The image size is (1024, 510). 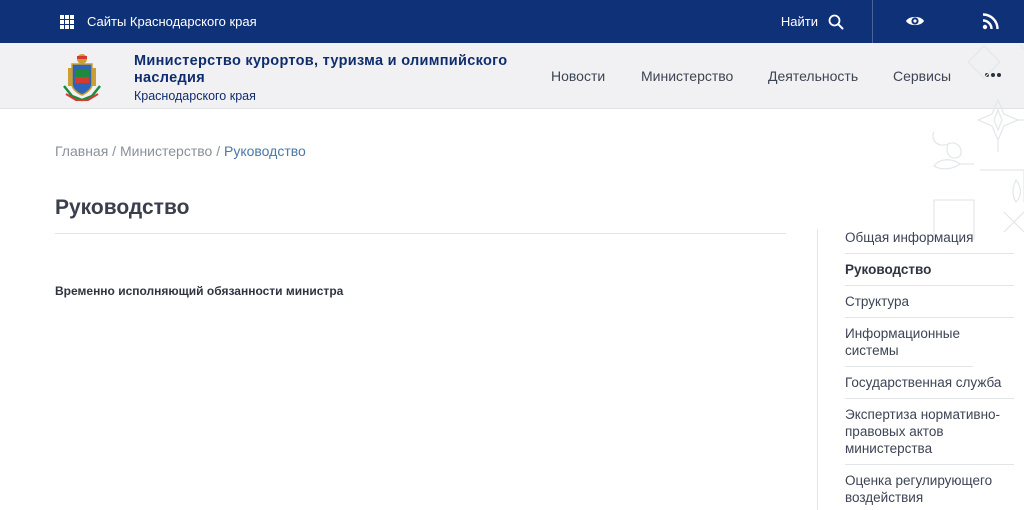 What do you see at coordinates (687, 75) in the screenshot?
I see `nav-item-ministry: Министерство` at bounding box center [687, 75].